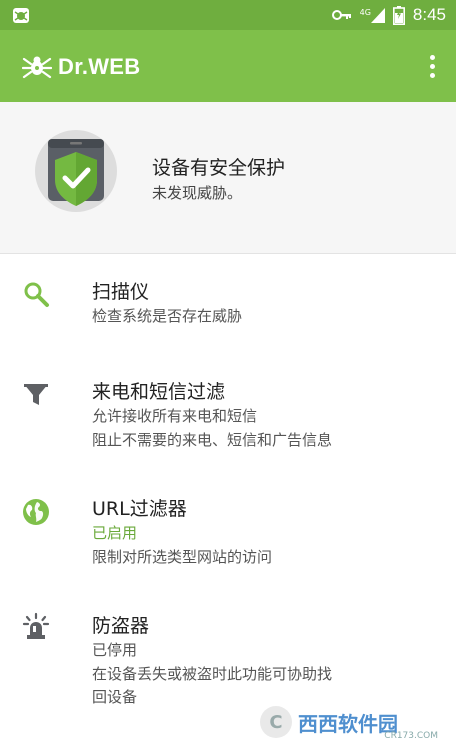 The width and height of the screenshot is (456, 749). What do you see at coordinates (121, 626) in the screenshot?
I see `feature-title: 防盗器` at bounding box center [121, 626].